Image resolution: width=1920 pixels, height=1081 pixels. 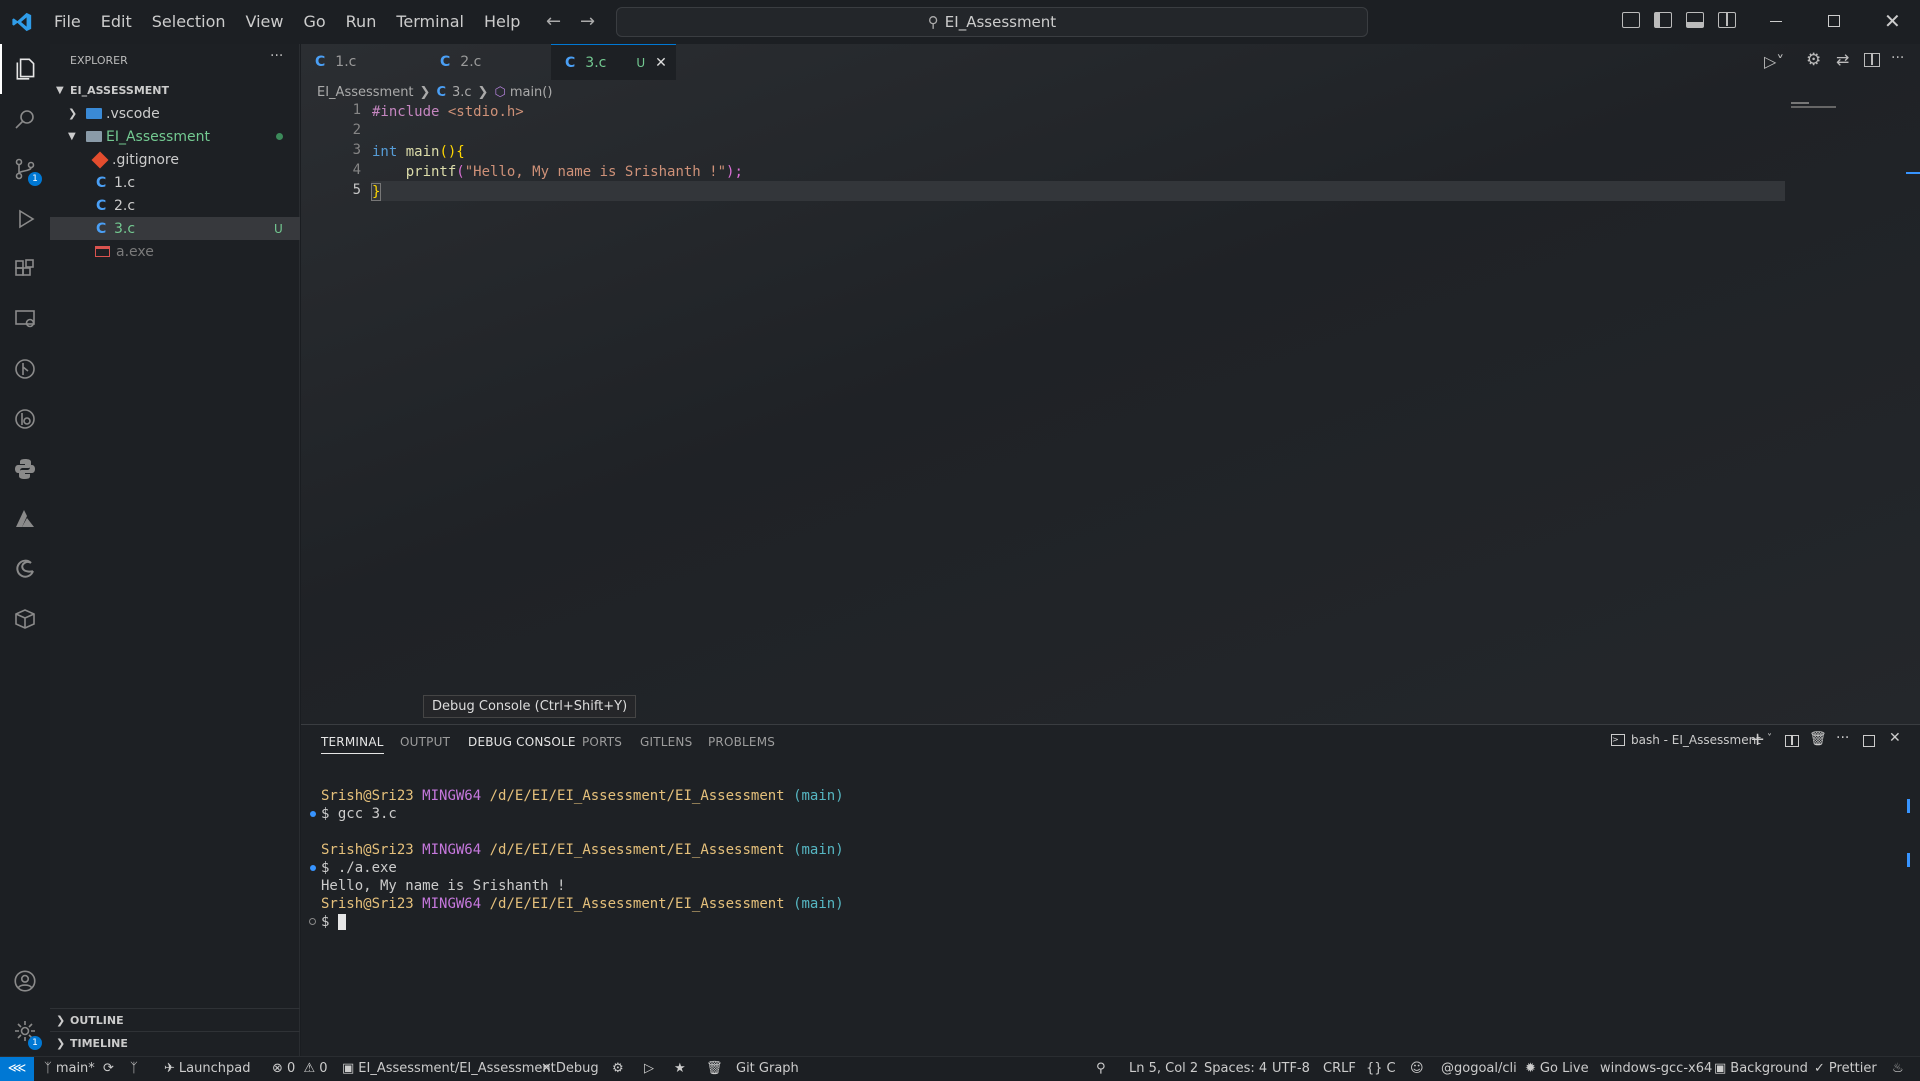 What do you see at coordinates (992, 22) in the screenshot?
I see `command-center-search: ⚲ EI_Assessment` at bounding box center [992, 22].